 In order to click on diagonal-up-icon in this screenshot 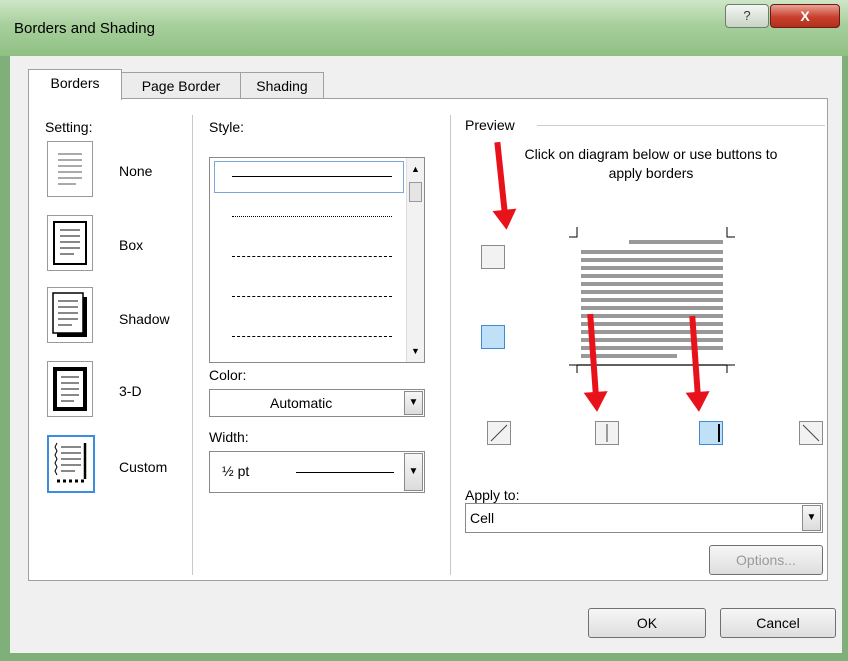, I will do `click(499, 433)`.